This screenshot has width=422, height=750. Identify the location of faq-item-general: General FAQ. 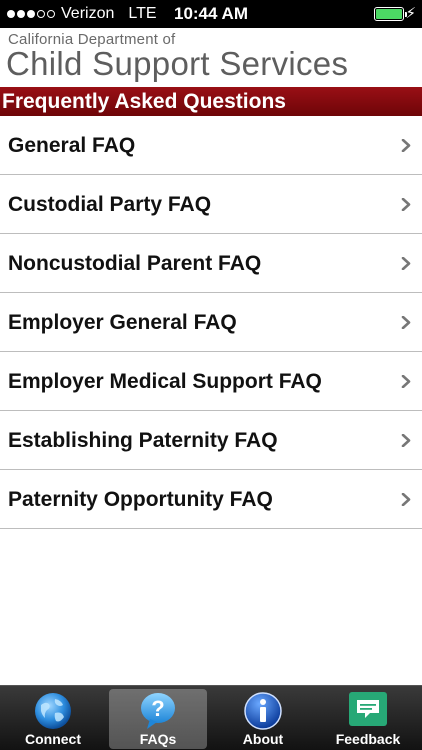
(211, 145).